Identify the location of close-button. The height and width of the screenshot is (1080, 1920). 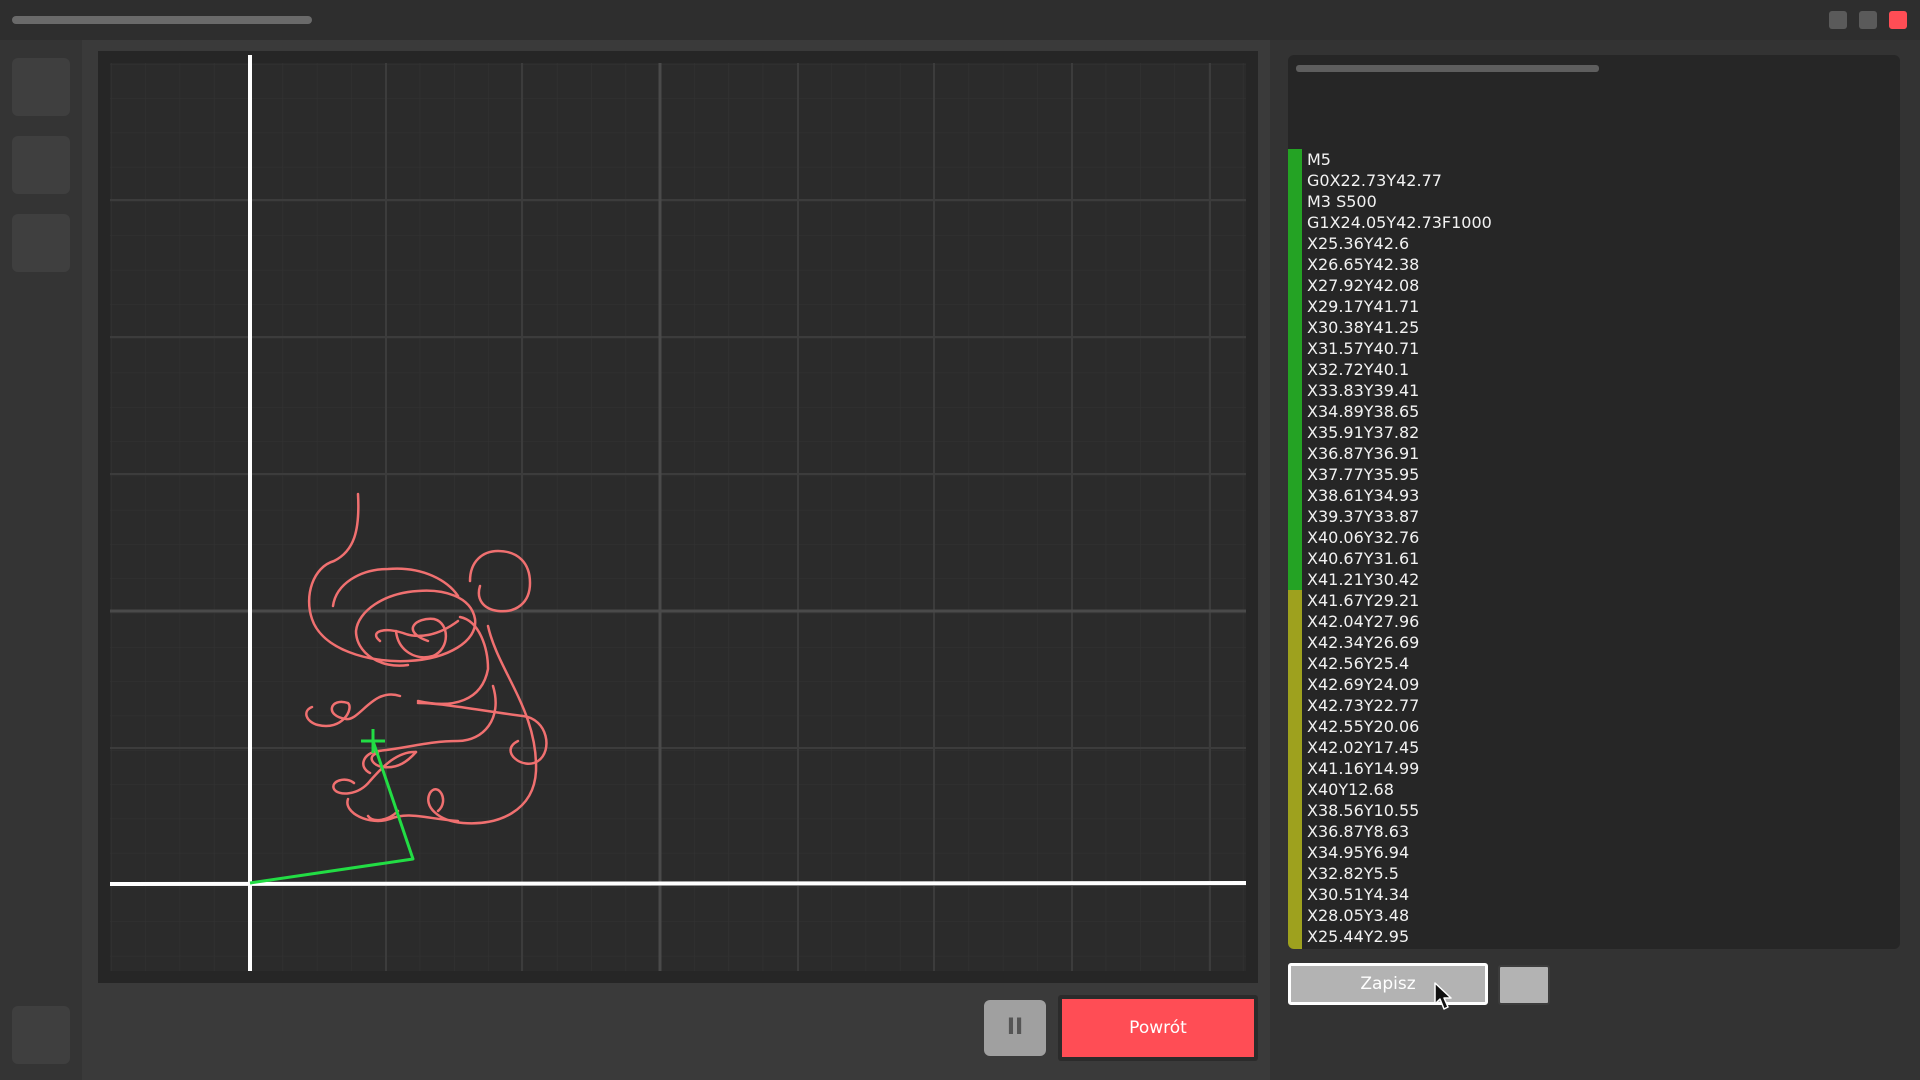
(1898, 20).